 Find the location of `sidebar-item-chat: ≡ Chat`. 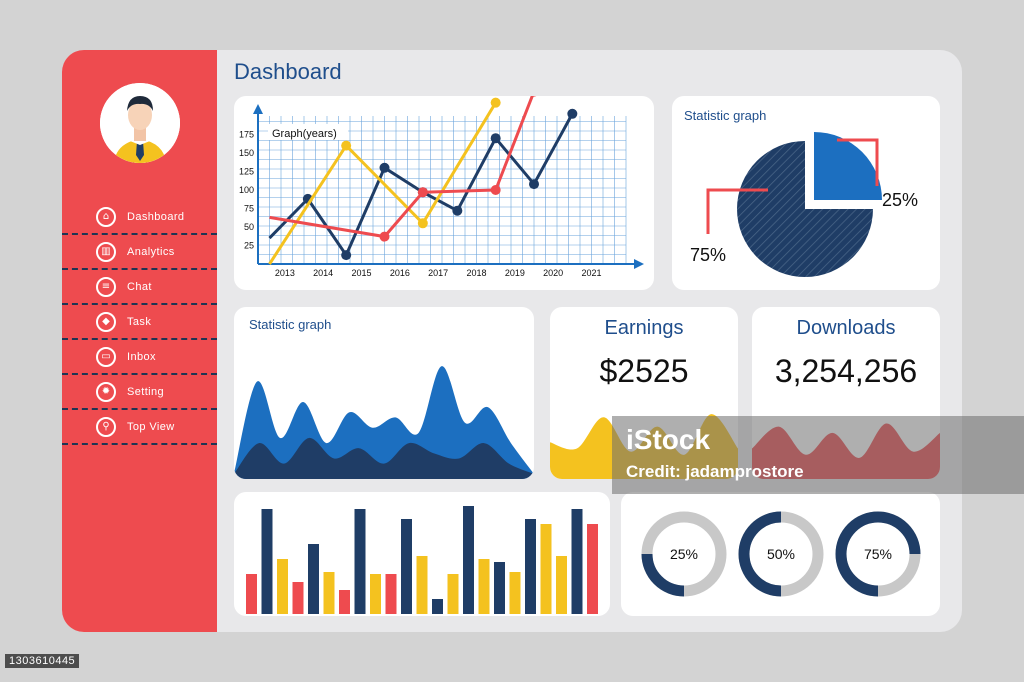

sidebar-item-chat: ≡ Chat is located at coordinates (139, 287).